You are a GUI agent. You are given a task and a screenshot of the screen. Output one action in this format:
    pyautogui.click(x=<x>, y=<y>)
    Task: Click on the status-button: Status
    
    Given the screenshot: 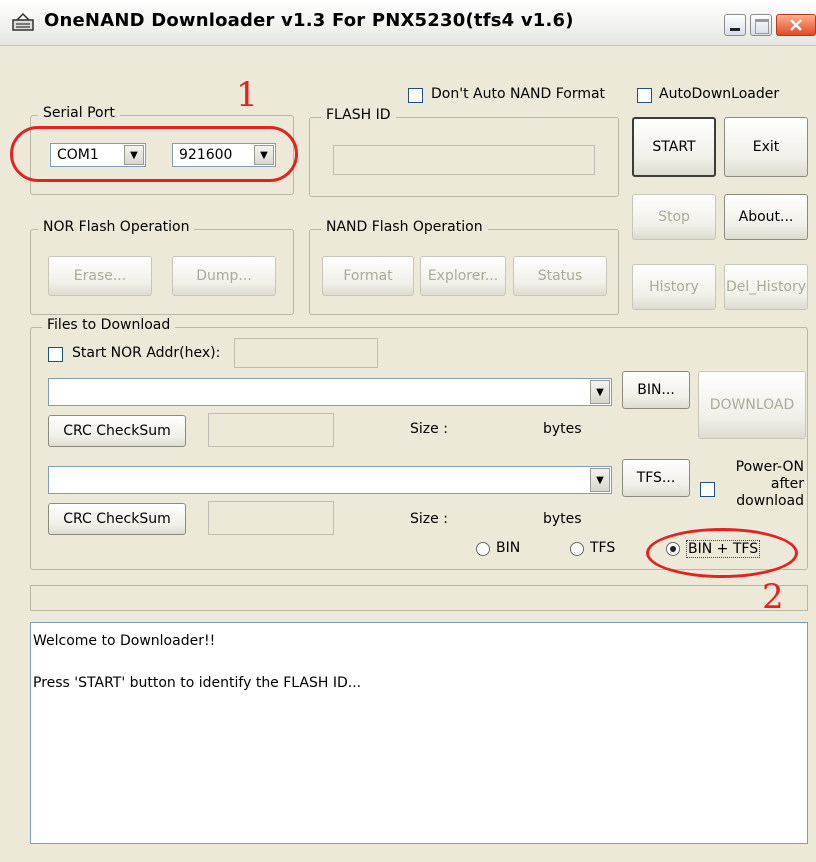 What is the action you would take?
    pyautogui.click(x=560, y=276)
    